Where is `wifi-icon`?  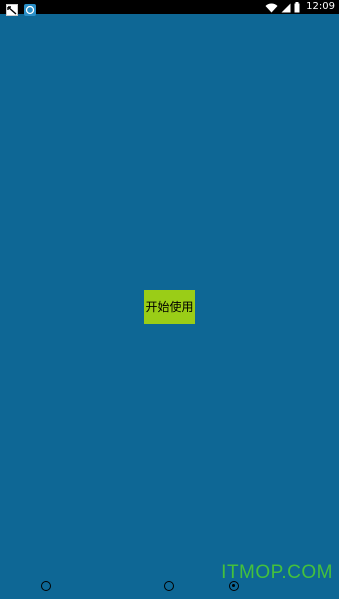
wifi-icon is located at coordinates (271, 8).